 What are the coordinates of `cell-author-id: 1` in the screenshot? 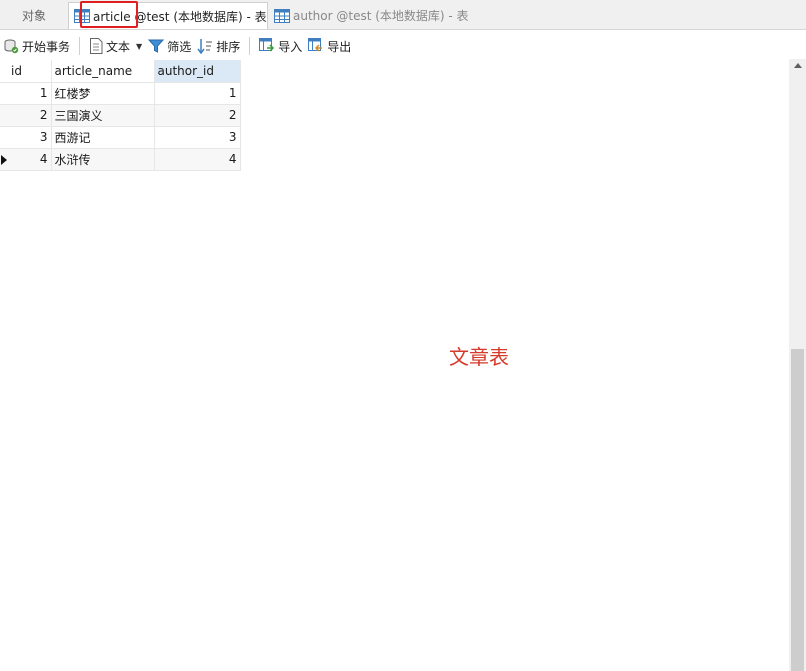 It's located at (197, 93).